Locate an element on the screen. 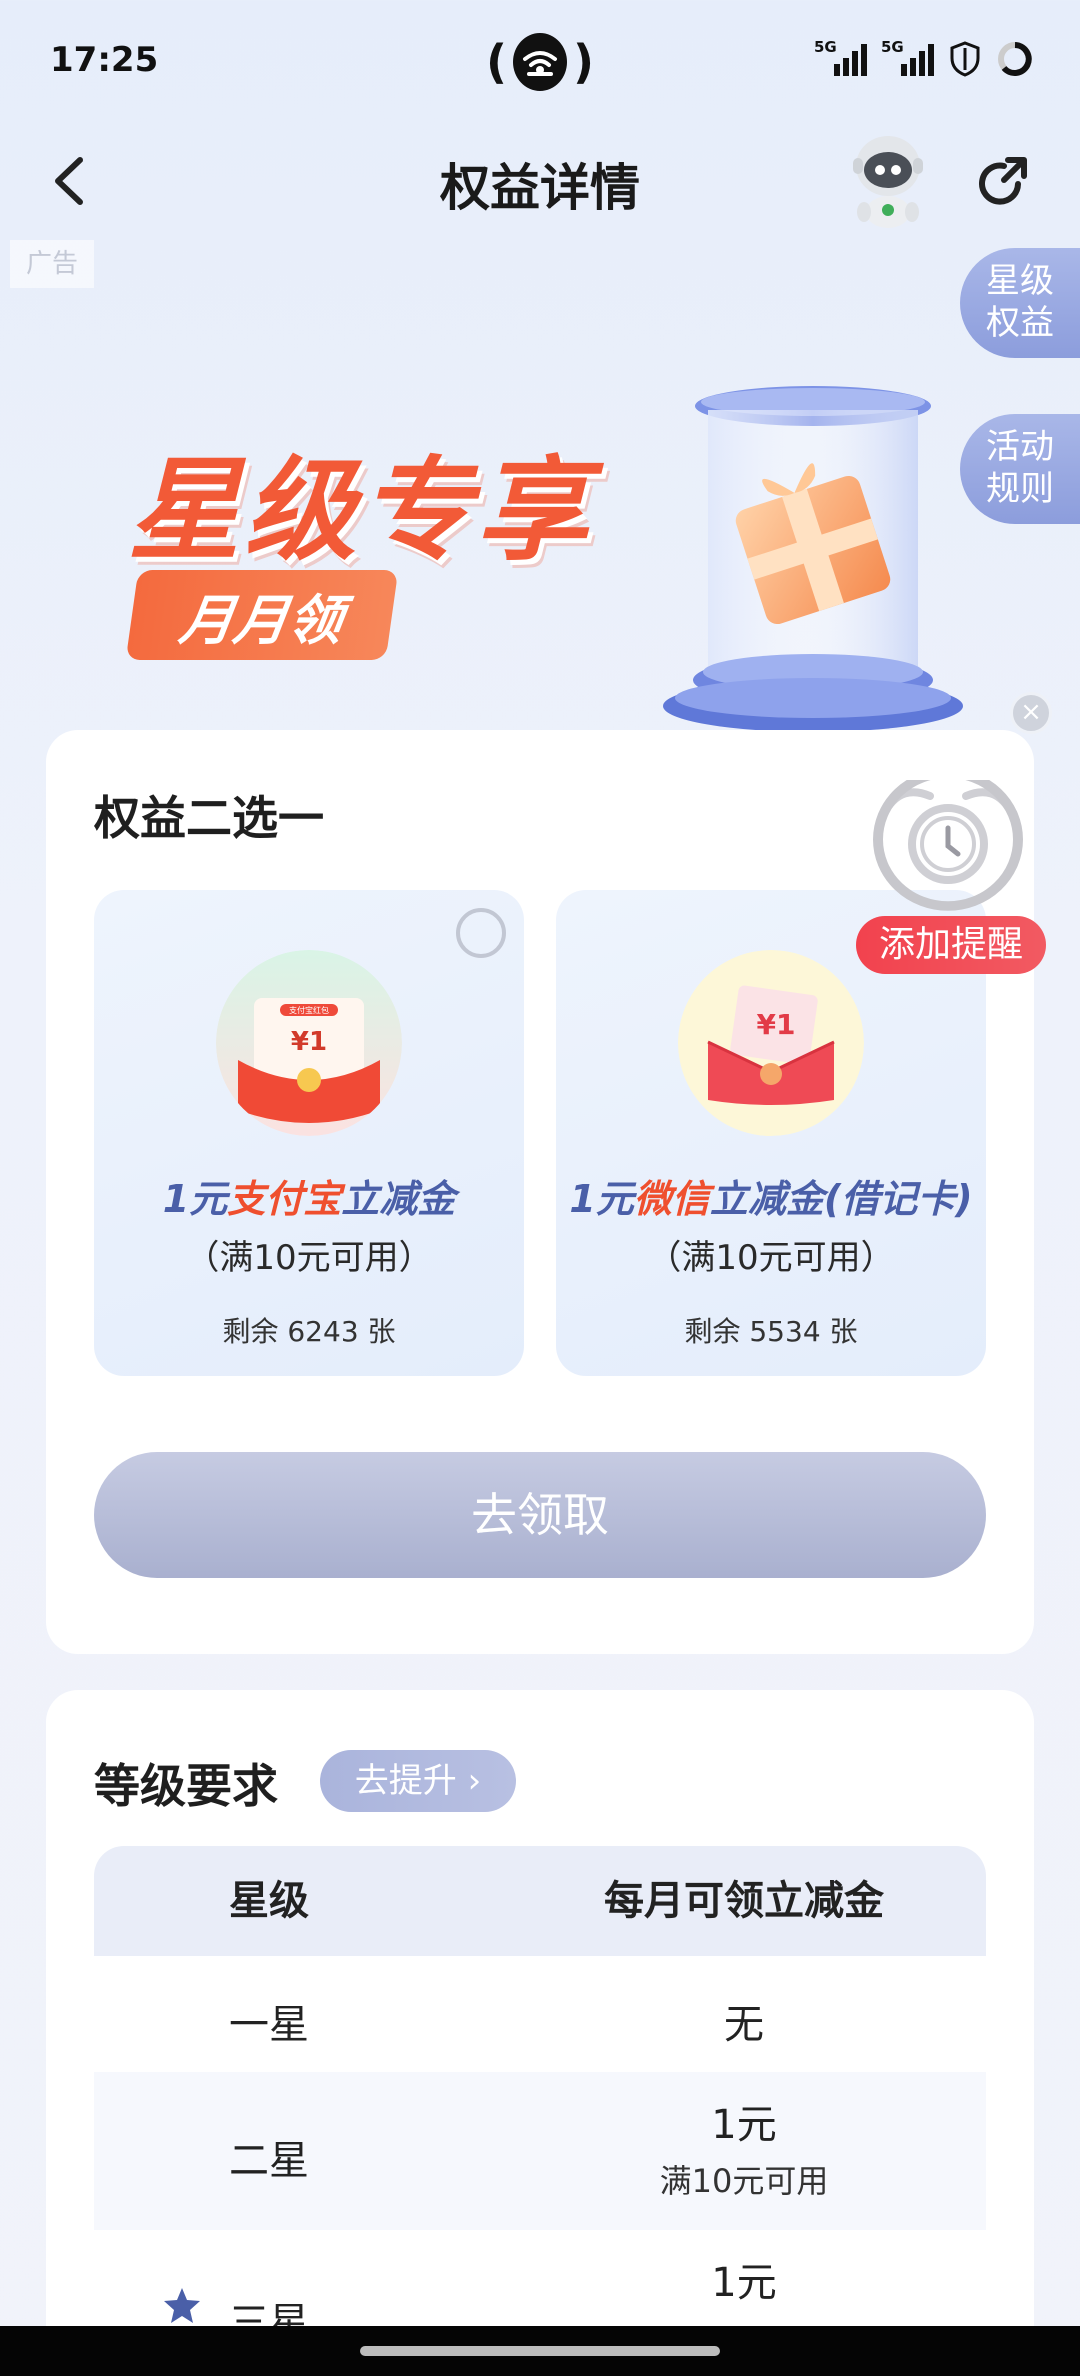 This screenshot has height=2376, width=1080. navigation-bar is located at coordinates (540, 2351).